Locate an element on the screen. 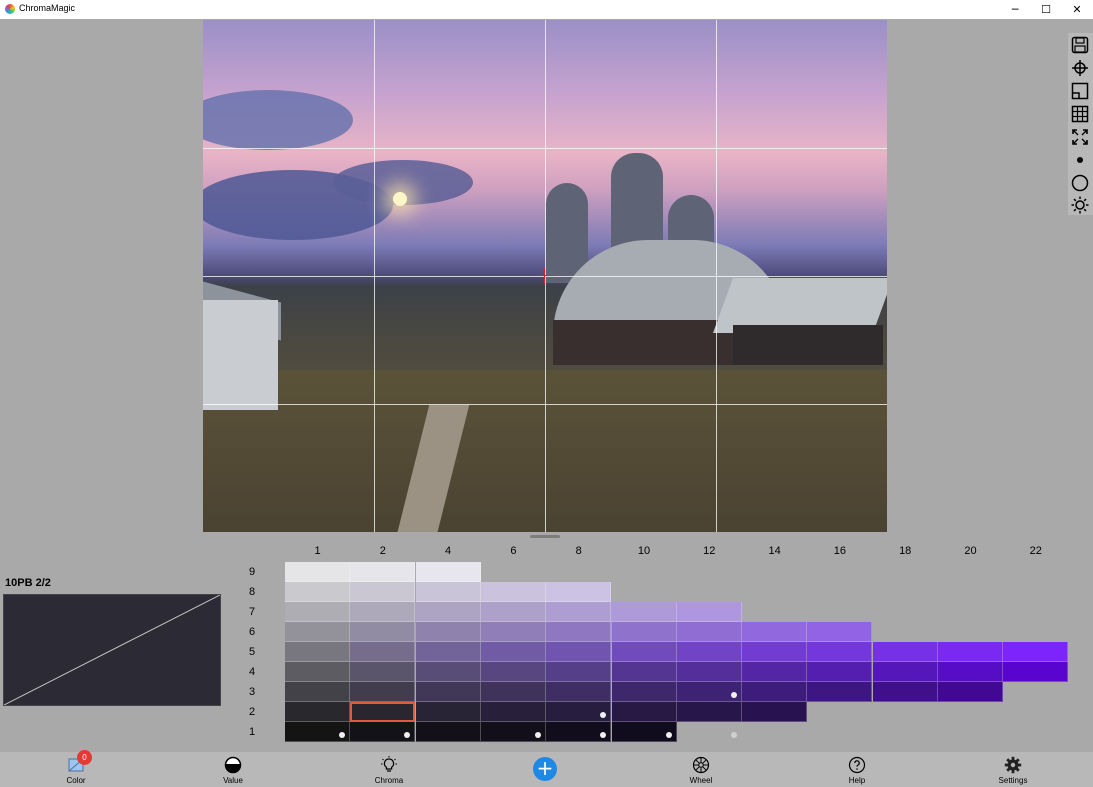  crosshair-icon is located at coordinates (1080, 68).